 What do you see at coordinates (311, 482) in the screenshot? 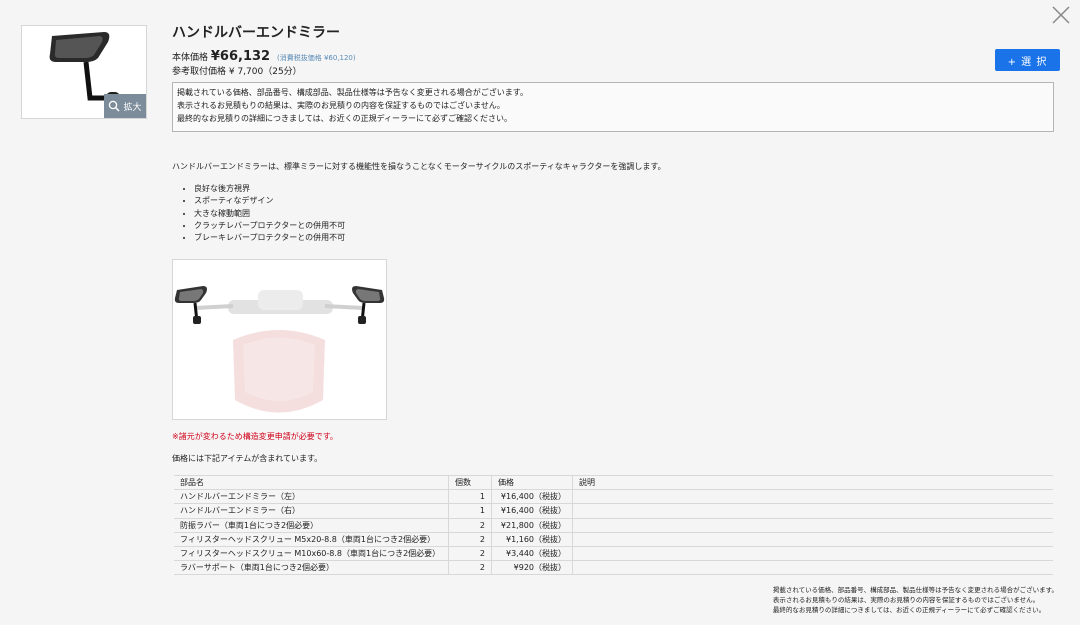
I see `header-name: 部品名` at bounding box center [311, 482].